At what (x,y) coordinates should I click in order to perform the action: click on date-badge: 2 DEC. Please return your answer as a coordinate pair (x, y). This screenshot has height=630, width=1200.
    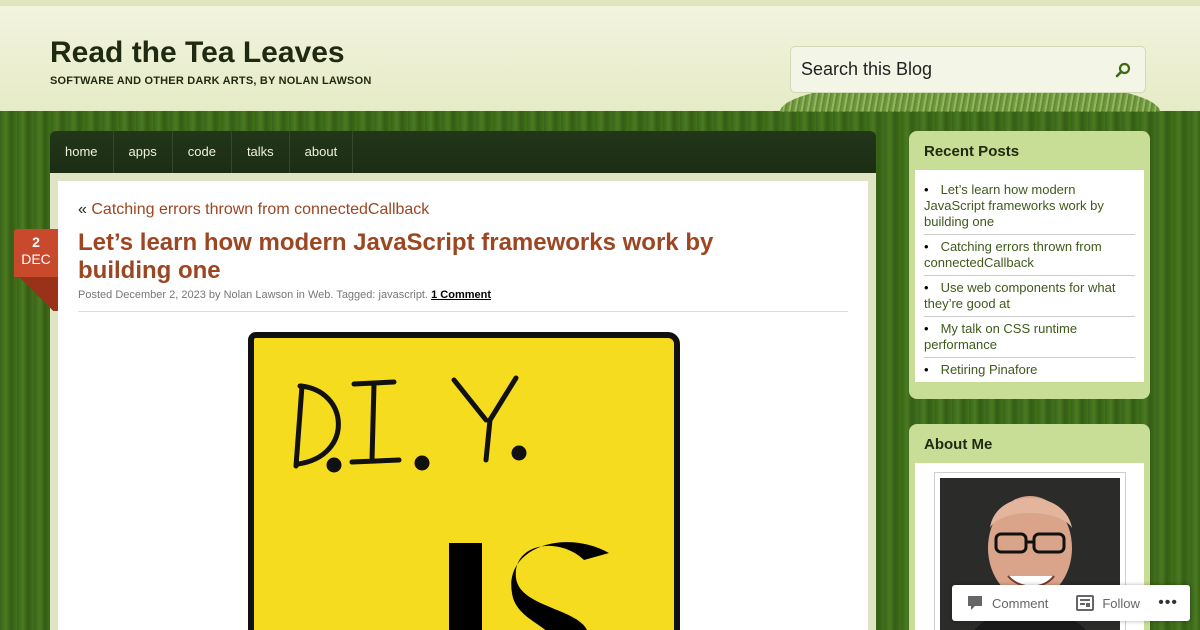
    Looking at the image, I should click on (36, 253).